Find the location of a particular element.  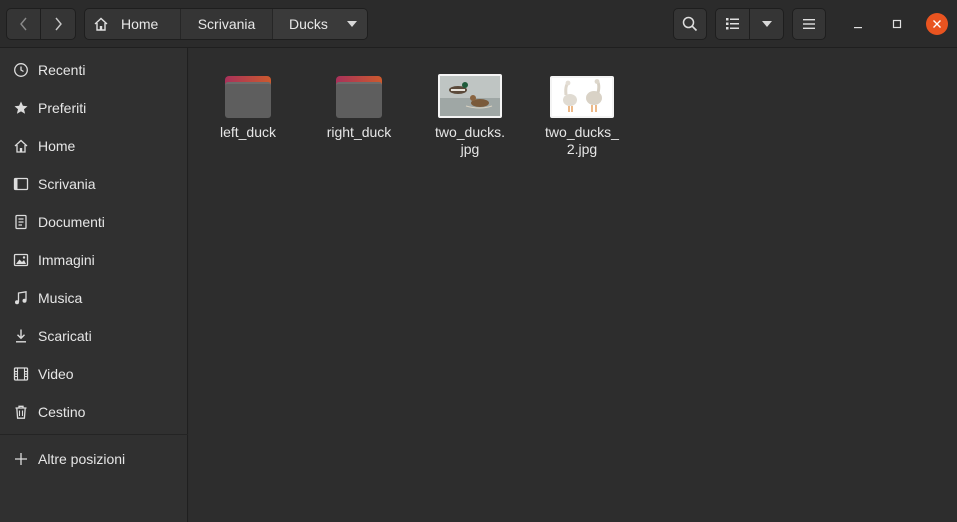

sidebar-item-documenti: Documenti is located at coordinates (94, 222).